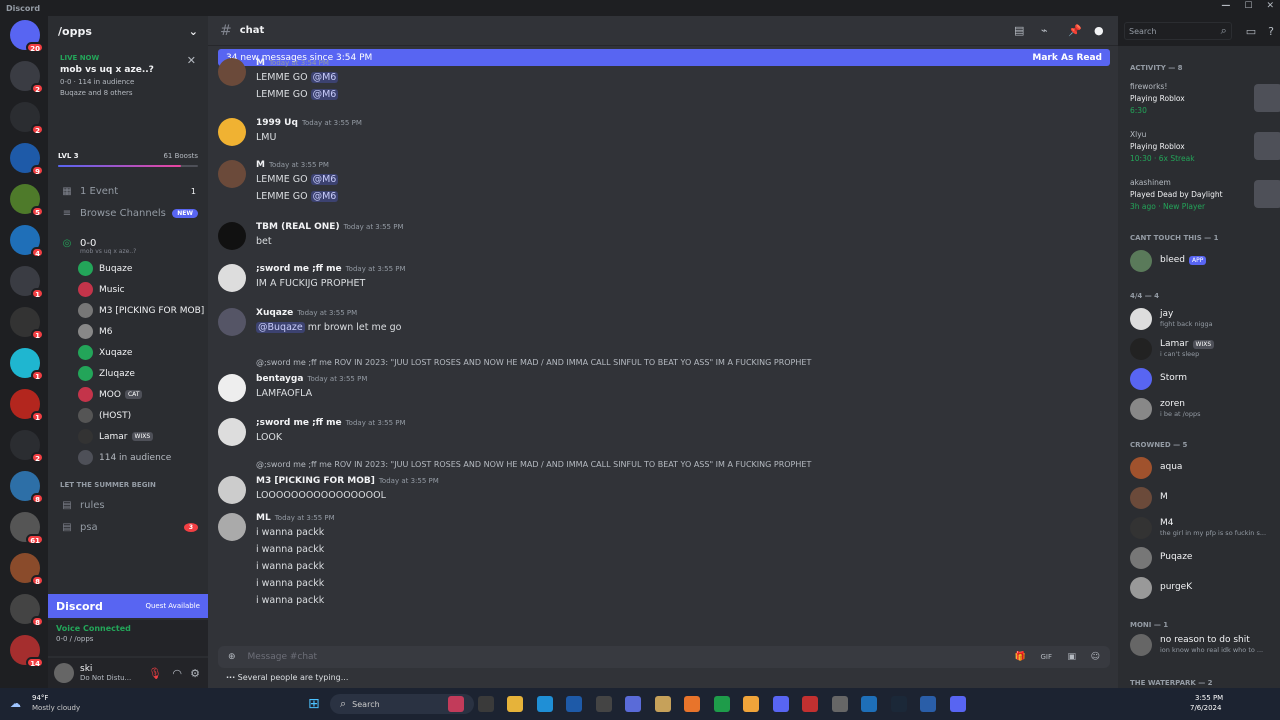 This screenshot has width=1280, height=720. What do you see at coordinates (27, 241) in the screenshot?
I see `server-icon: 4` at bounding box center [27, 241].